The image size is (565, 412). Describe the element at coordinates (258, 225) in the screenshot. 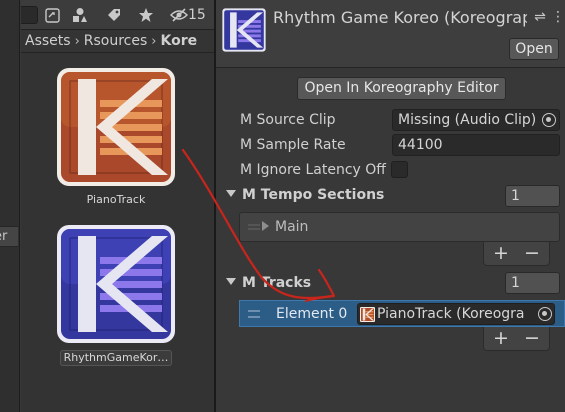

I see `annotation-arrow` at that location.